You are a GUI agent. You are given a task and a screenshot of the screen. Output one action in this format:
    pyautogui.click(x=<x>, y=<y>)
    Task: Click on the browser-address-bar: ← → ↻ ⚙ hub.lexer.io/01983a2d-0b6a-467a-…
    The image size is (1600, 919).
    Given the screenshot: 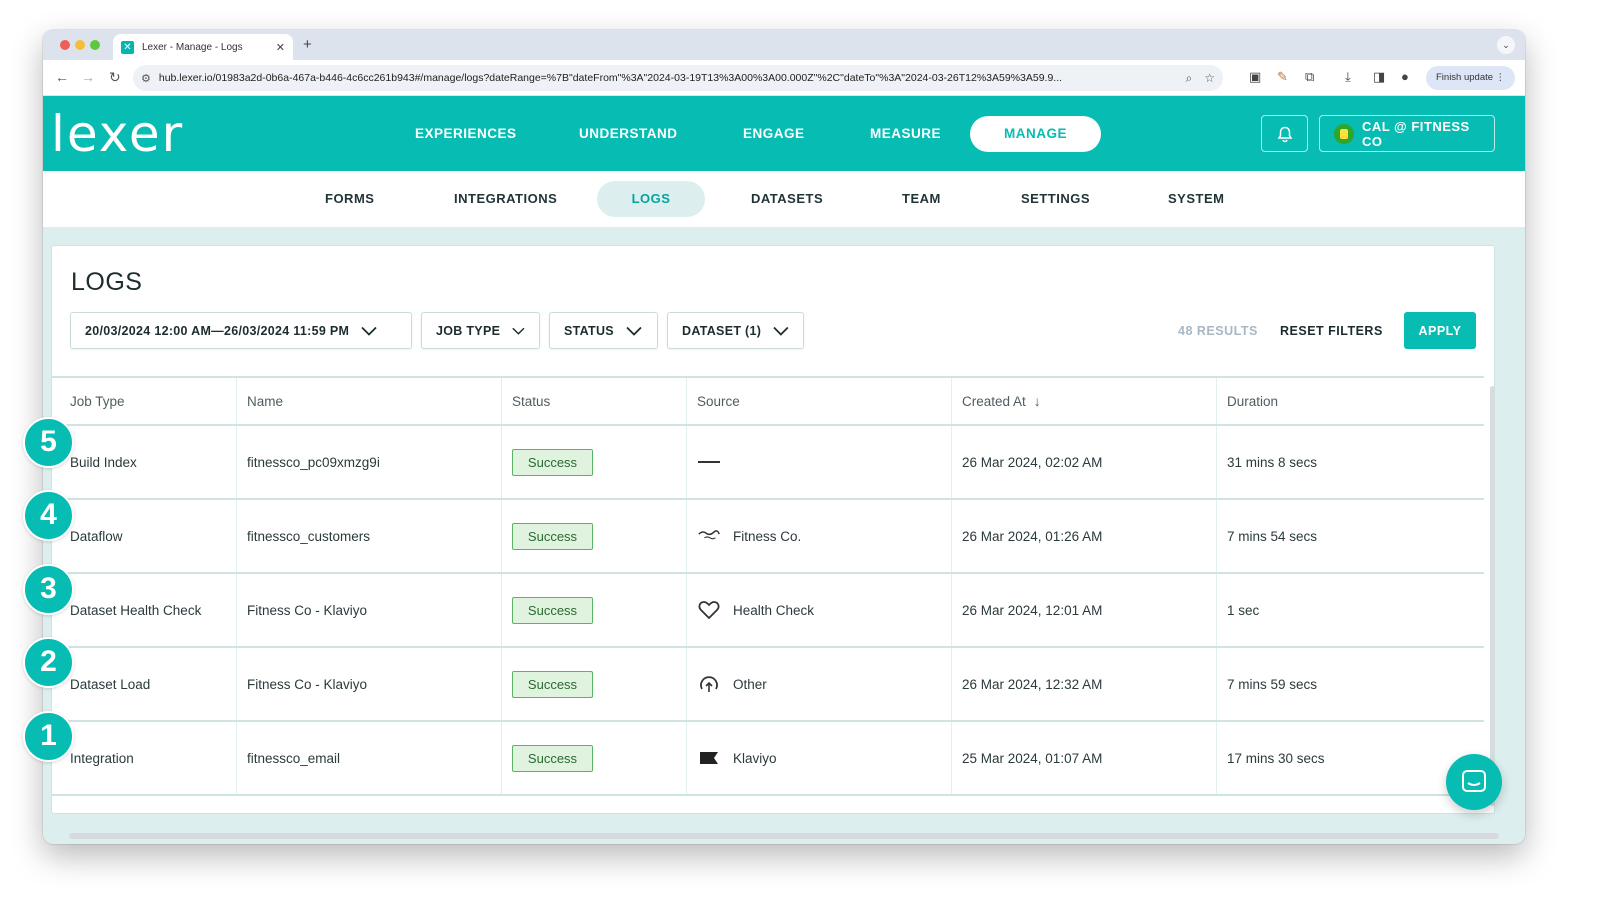 What is the action you would take?
    pyautogui.click(x=784, y=78)
    